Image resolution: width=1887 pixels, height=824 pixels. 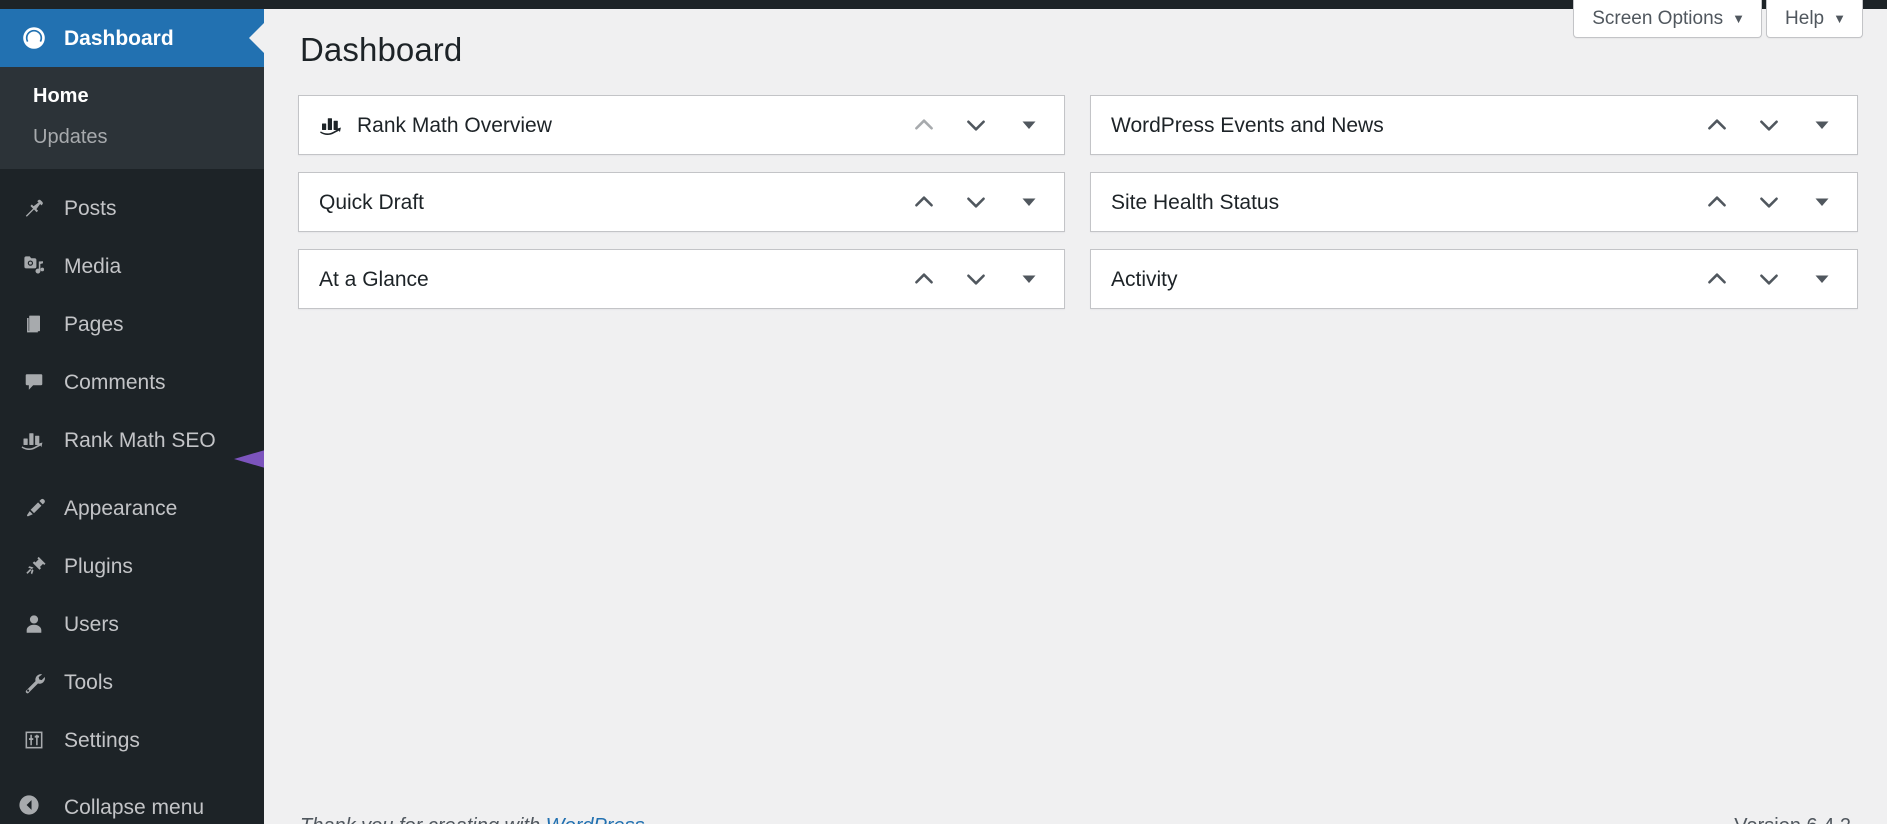 I want to click on widget-wordpress-events-and-news: WordPress Events and News, so click(x=1474, y=125).